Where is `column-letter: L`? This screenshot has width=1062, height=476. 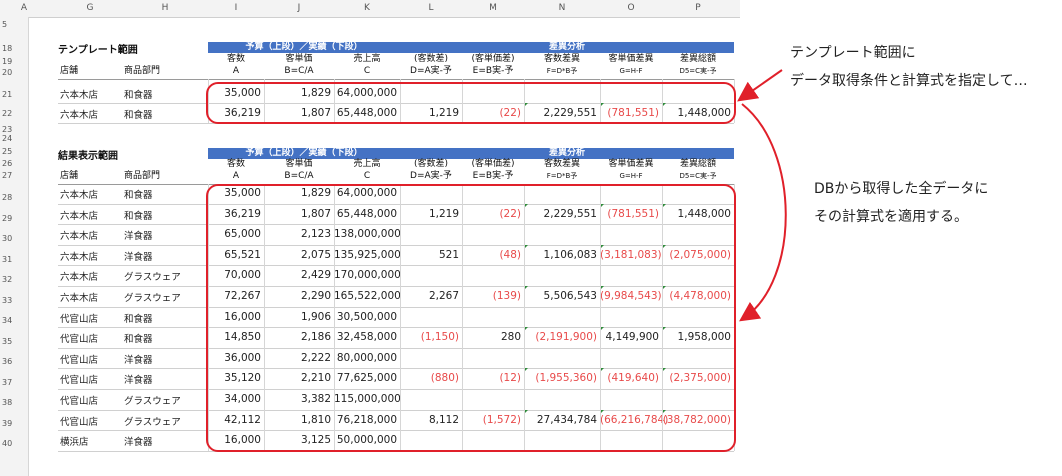
column-letter: L is located at coordinates (431, 8).